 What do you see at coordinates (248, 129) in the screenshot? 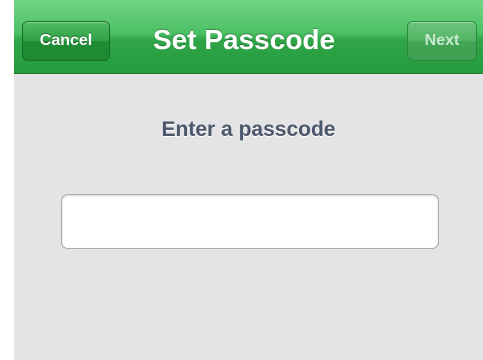
I see `passcode-prompt: Enter a passcode` at bounding box center [248, 129].